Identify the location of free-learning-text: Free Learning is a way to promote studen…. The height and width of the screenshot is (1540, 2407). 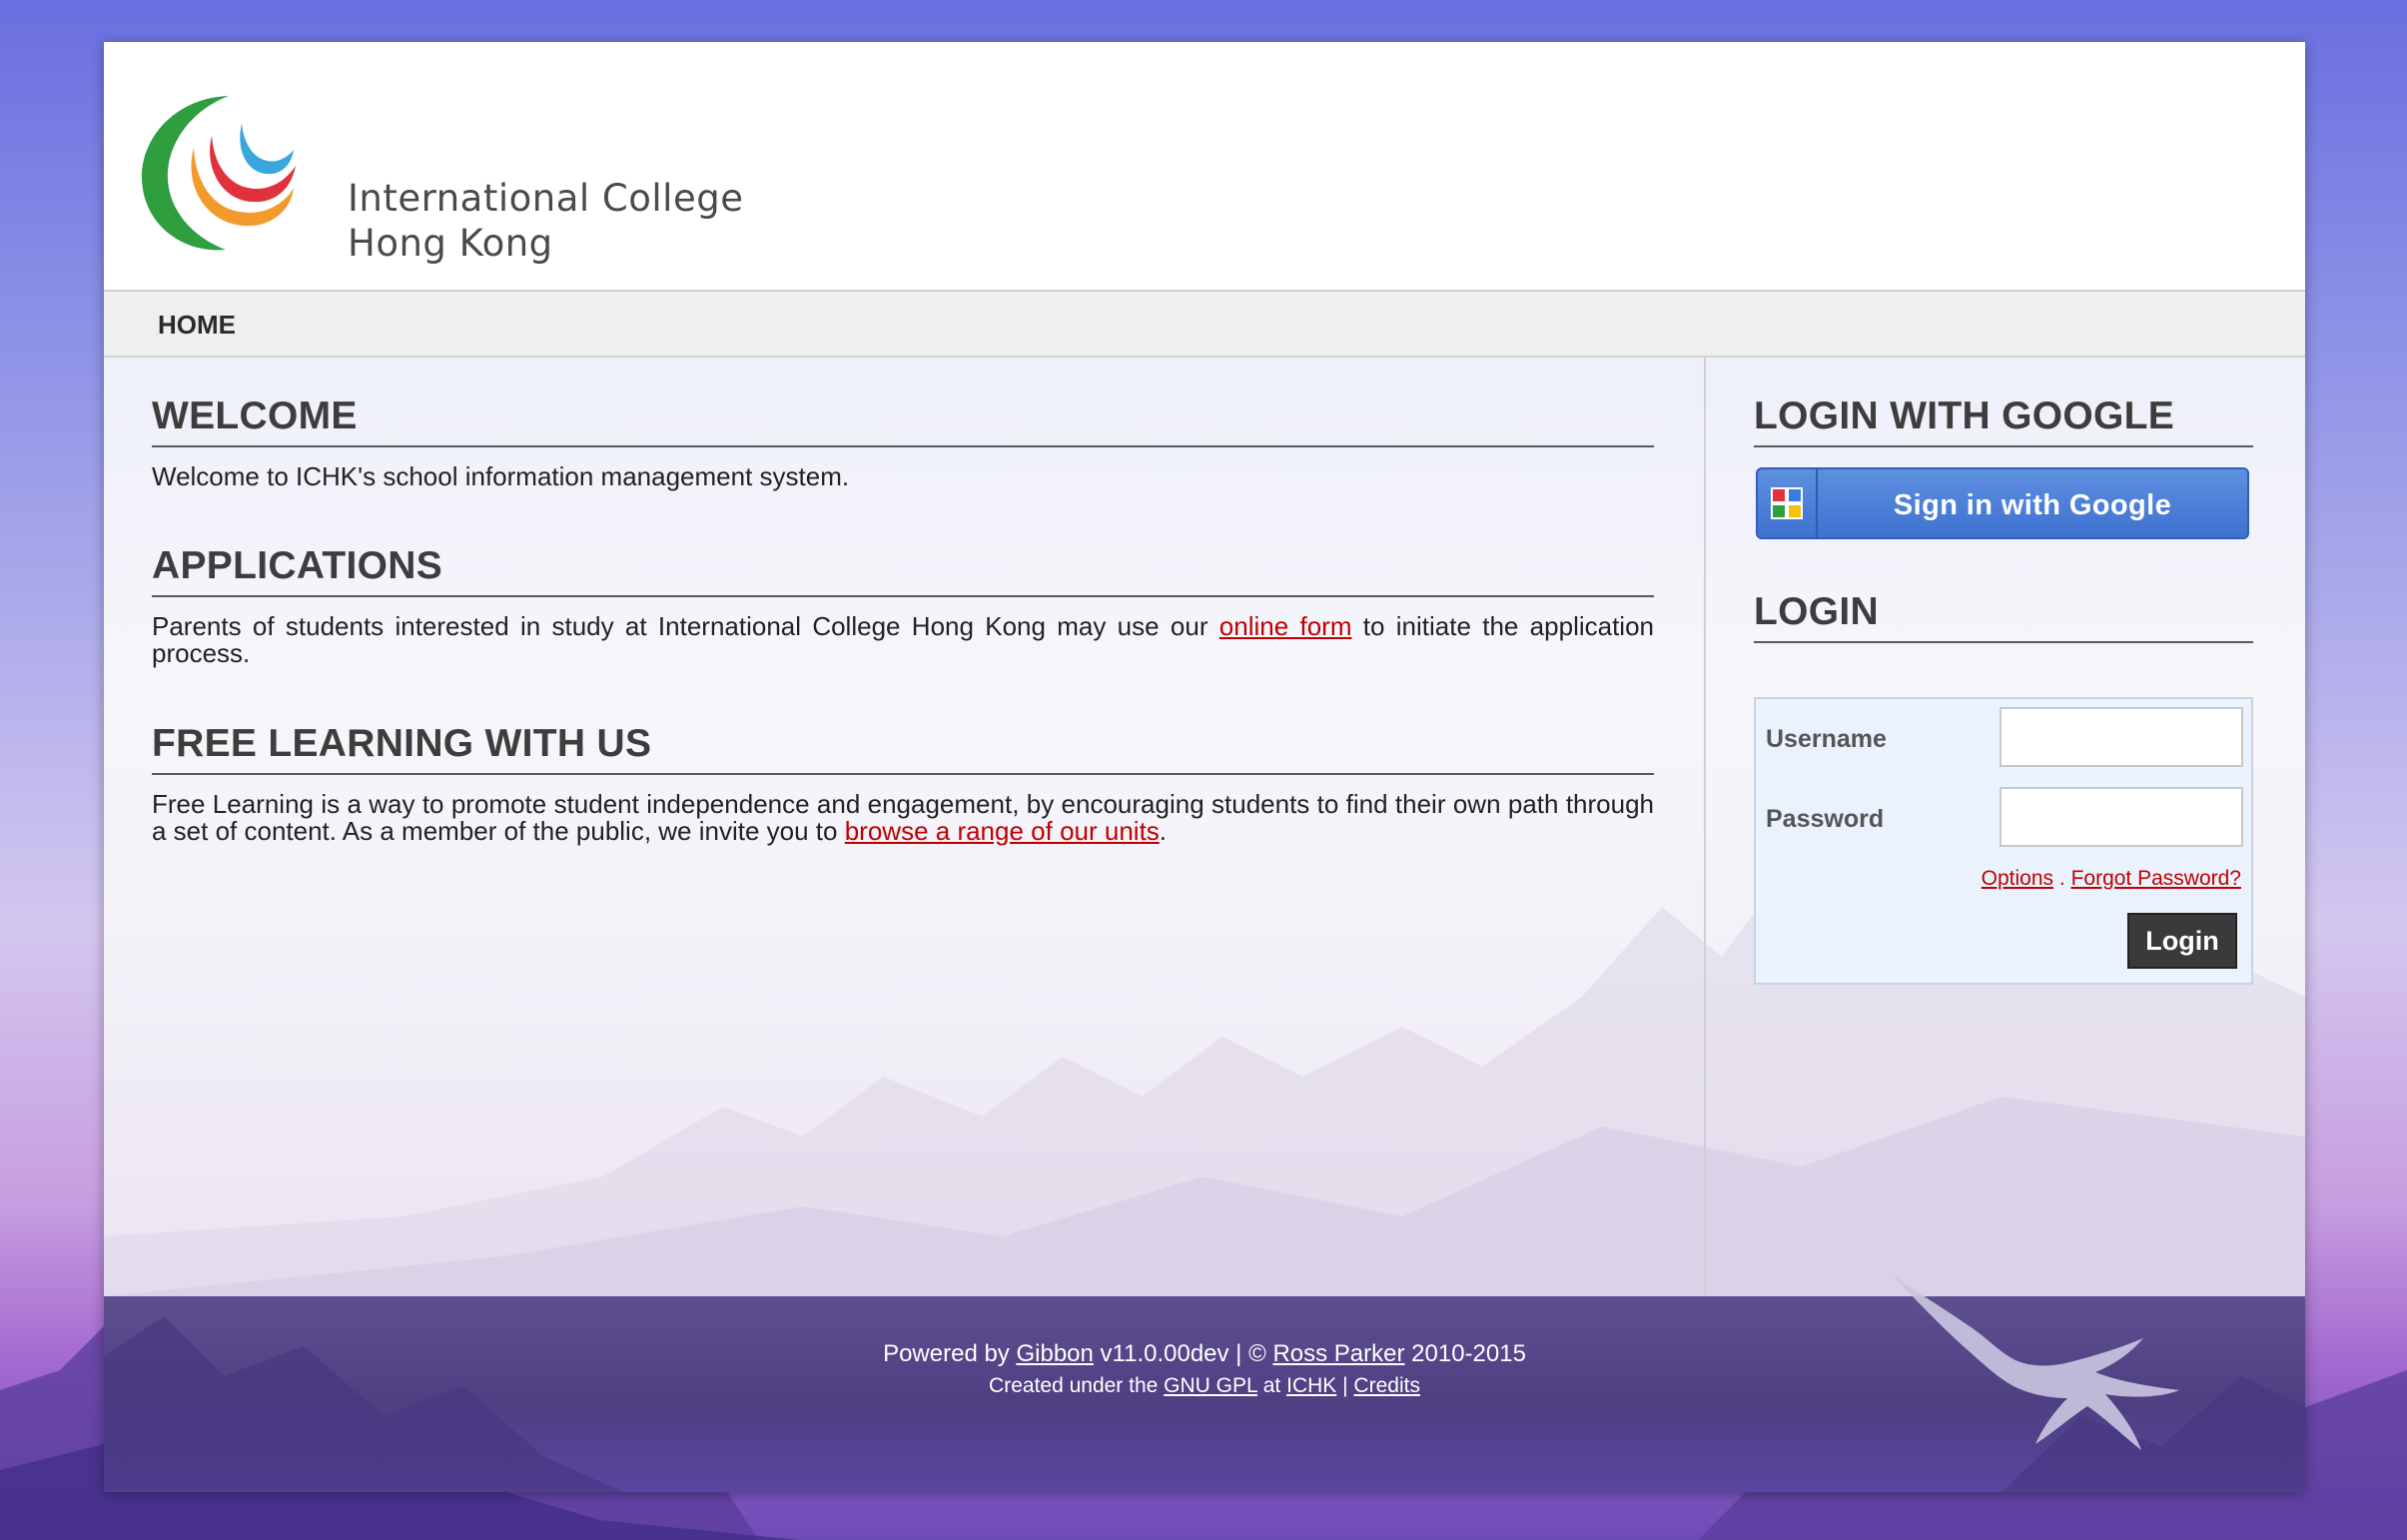
(903, 818).